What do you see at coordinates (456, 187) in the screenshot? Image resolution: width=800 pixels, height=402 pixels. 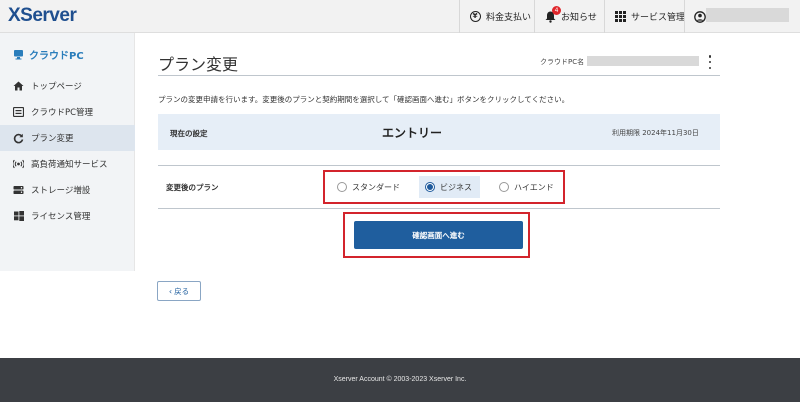 I see `plan-option-label: ビジネス` at bounding box center [456, 187].